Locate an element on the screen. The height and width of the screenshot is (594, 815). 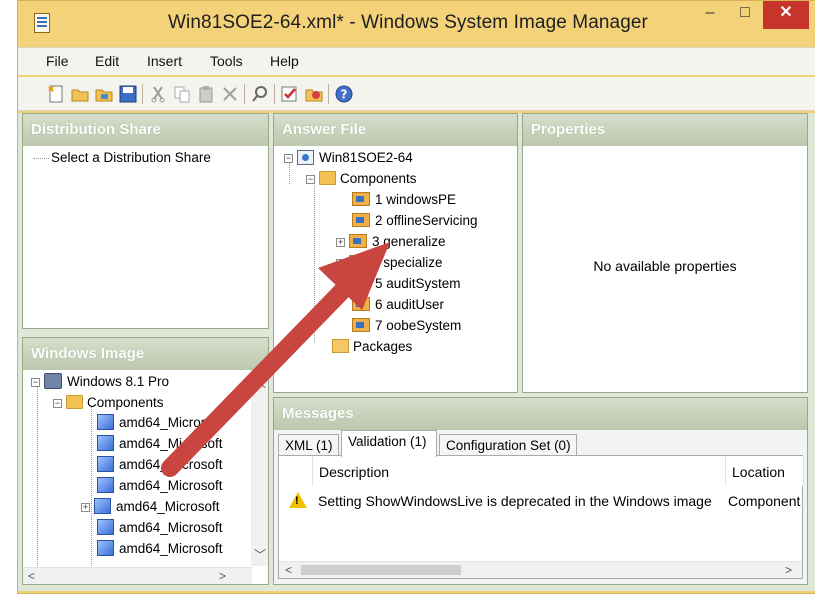
menu-insert: Insert is located at coordinates (164, 61).